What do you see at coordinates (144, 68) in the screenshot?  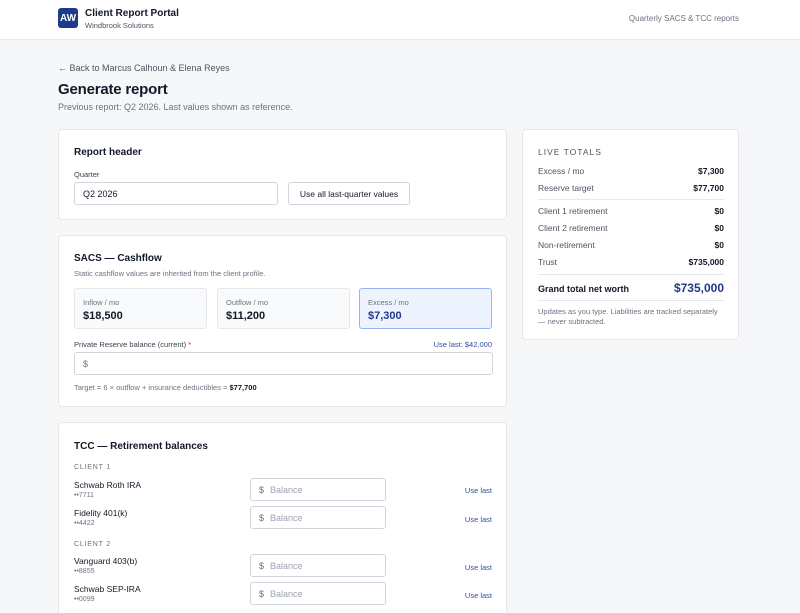 I see `back-link: ← Back to Marcus Calhoun & Elena Reyes` at bounding box center [144, 68].